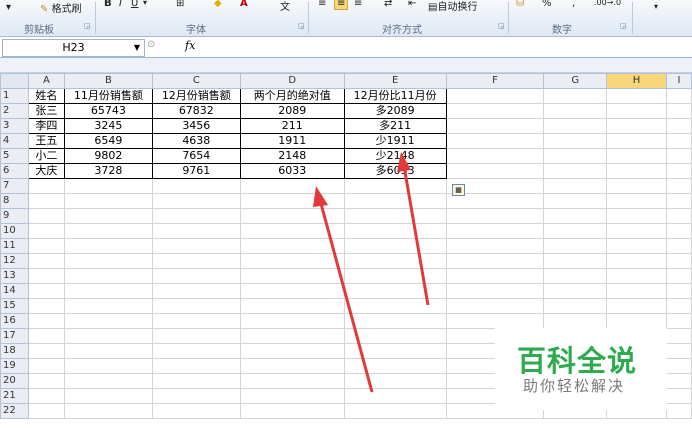 This screenshot has width=692, height=429. Describe the element at coordinates (301, 26) in the screenshot. I see `font-launcher-icon: ◲` at that location.